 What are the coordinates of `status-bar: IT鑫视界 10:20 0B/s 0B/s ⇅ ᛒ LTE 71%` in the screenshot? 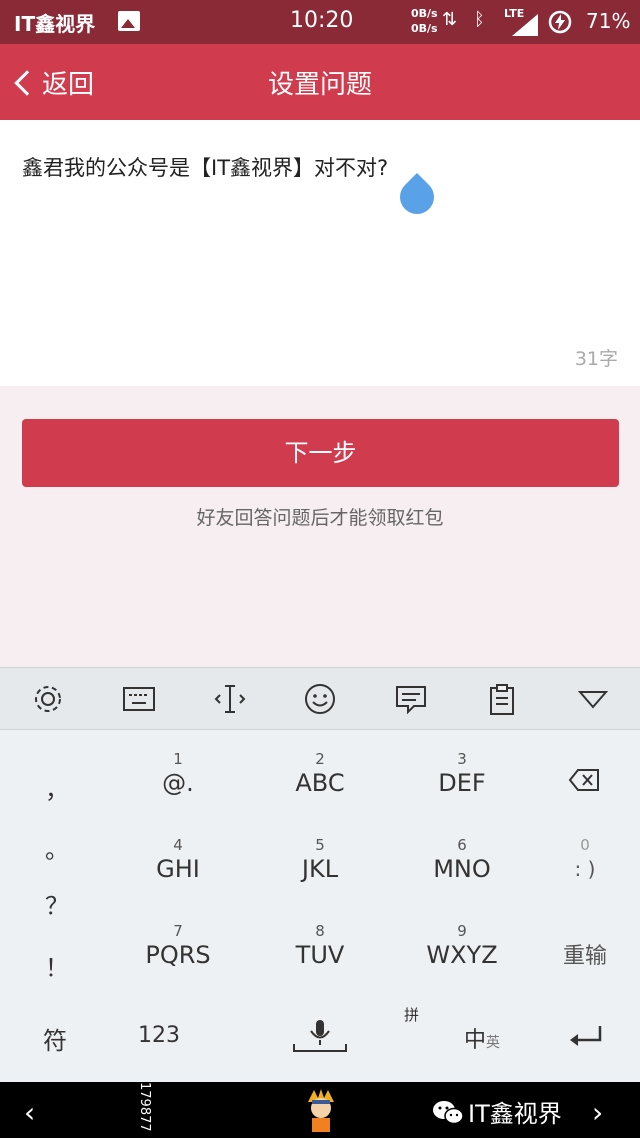 It's located at (320, 22).